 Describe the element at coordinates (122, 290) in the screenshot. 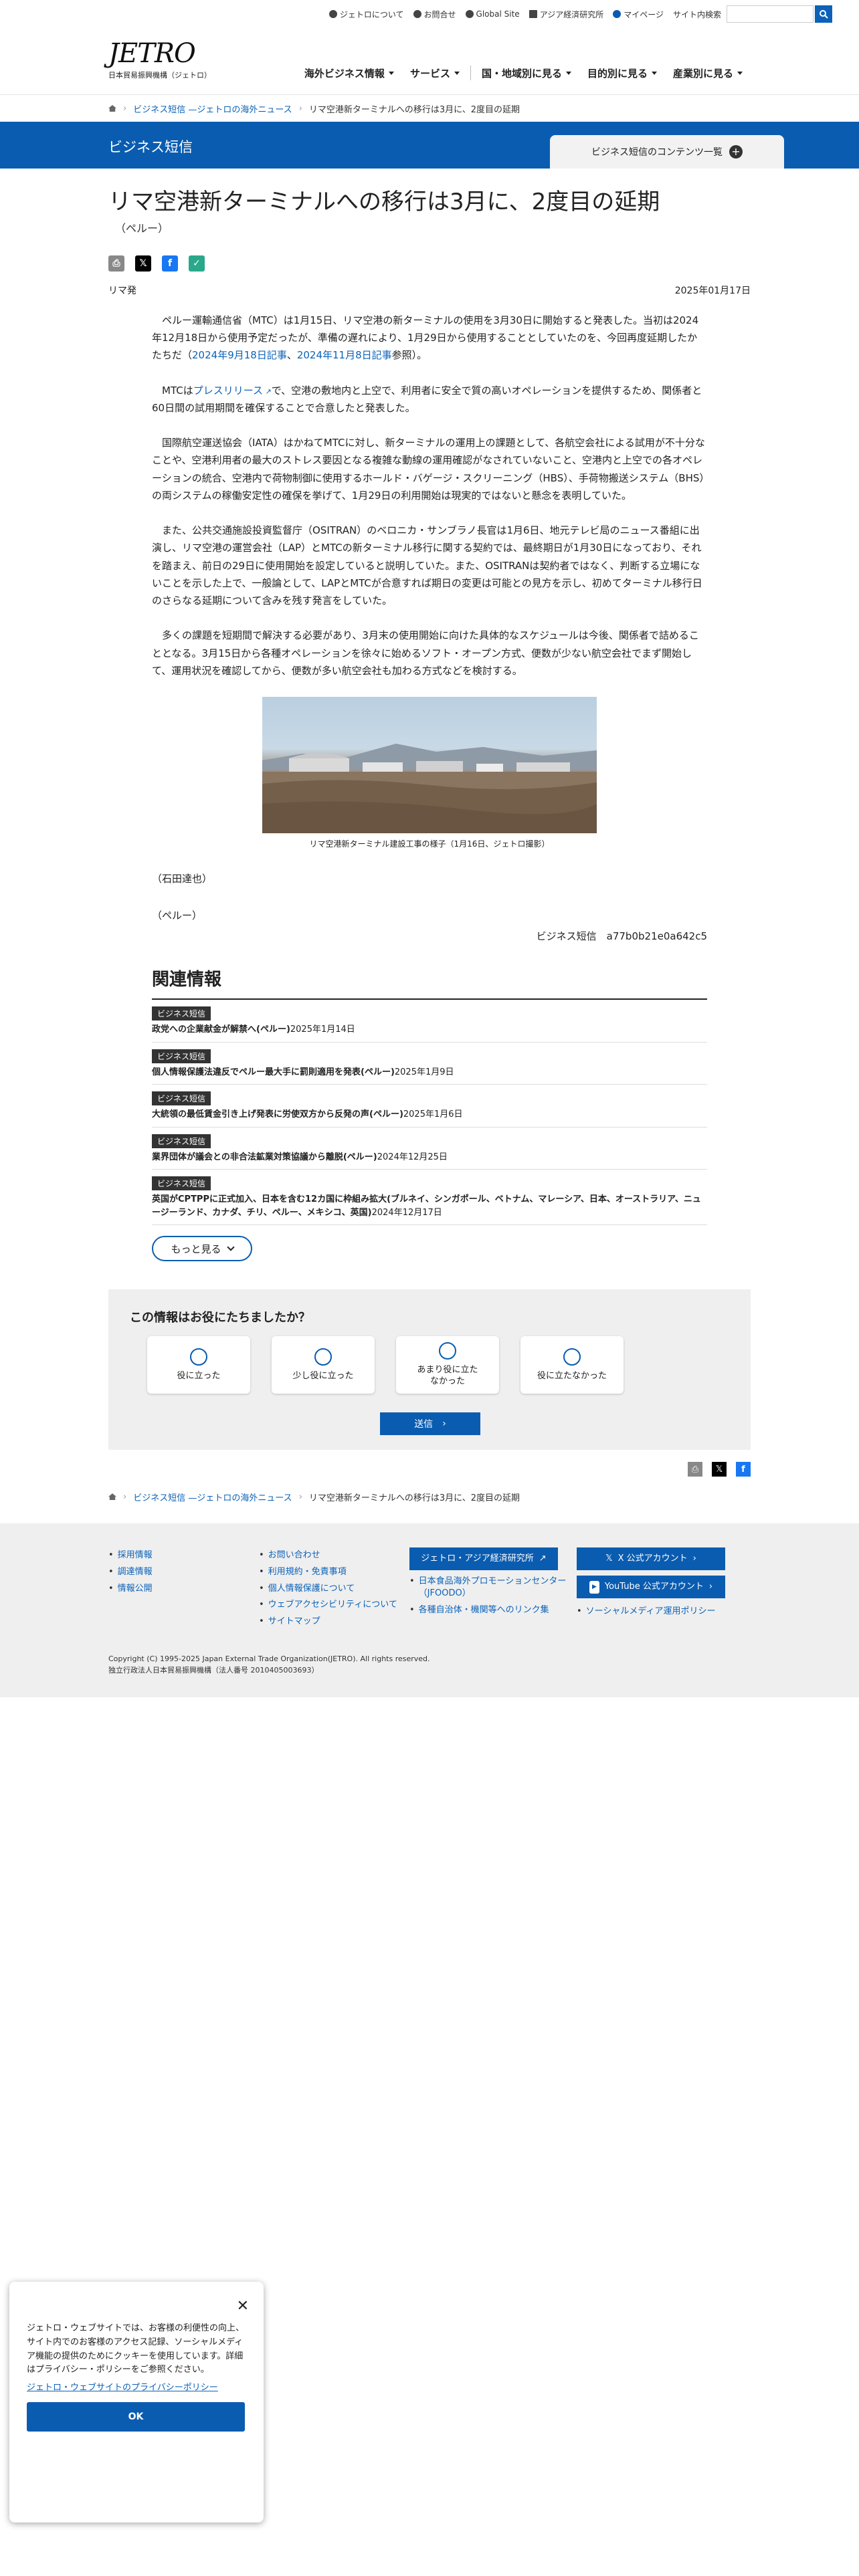

I see `dateline-place: リマ発` at that location.